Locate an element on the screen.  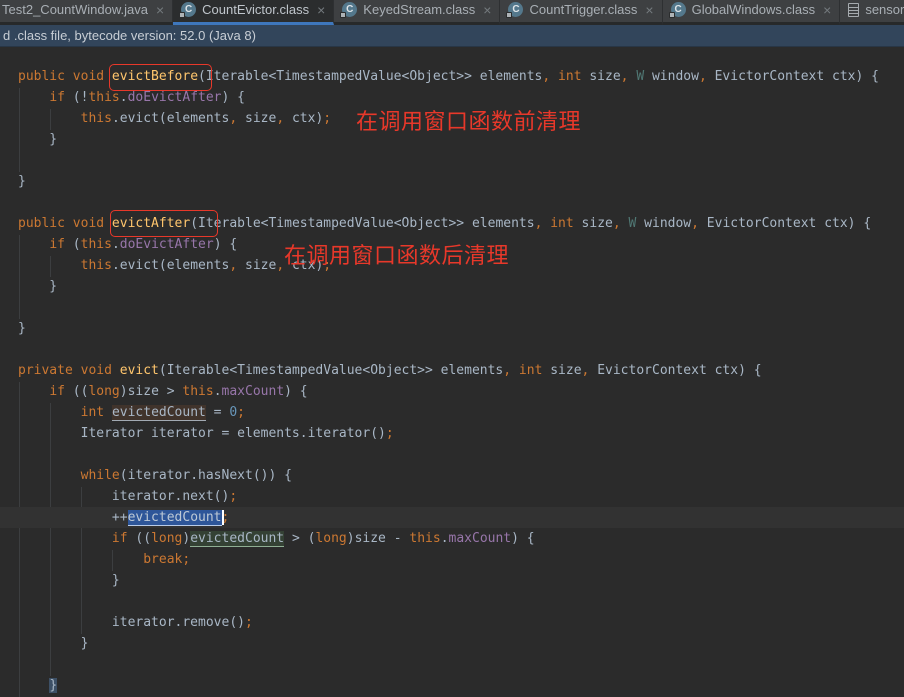
code-line: if ((long)size > this.maxCount) { is located at coordinates (448, 391).